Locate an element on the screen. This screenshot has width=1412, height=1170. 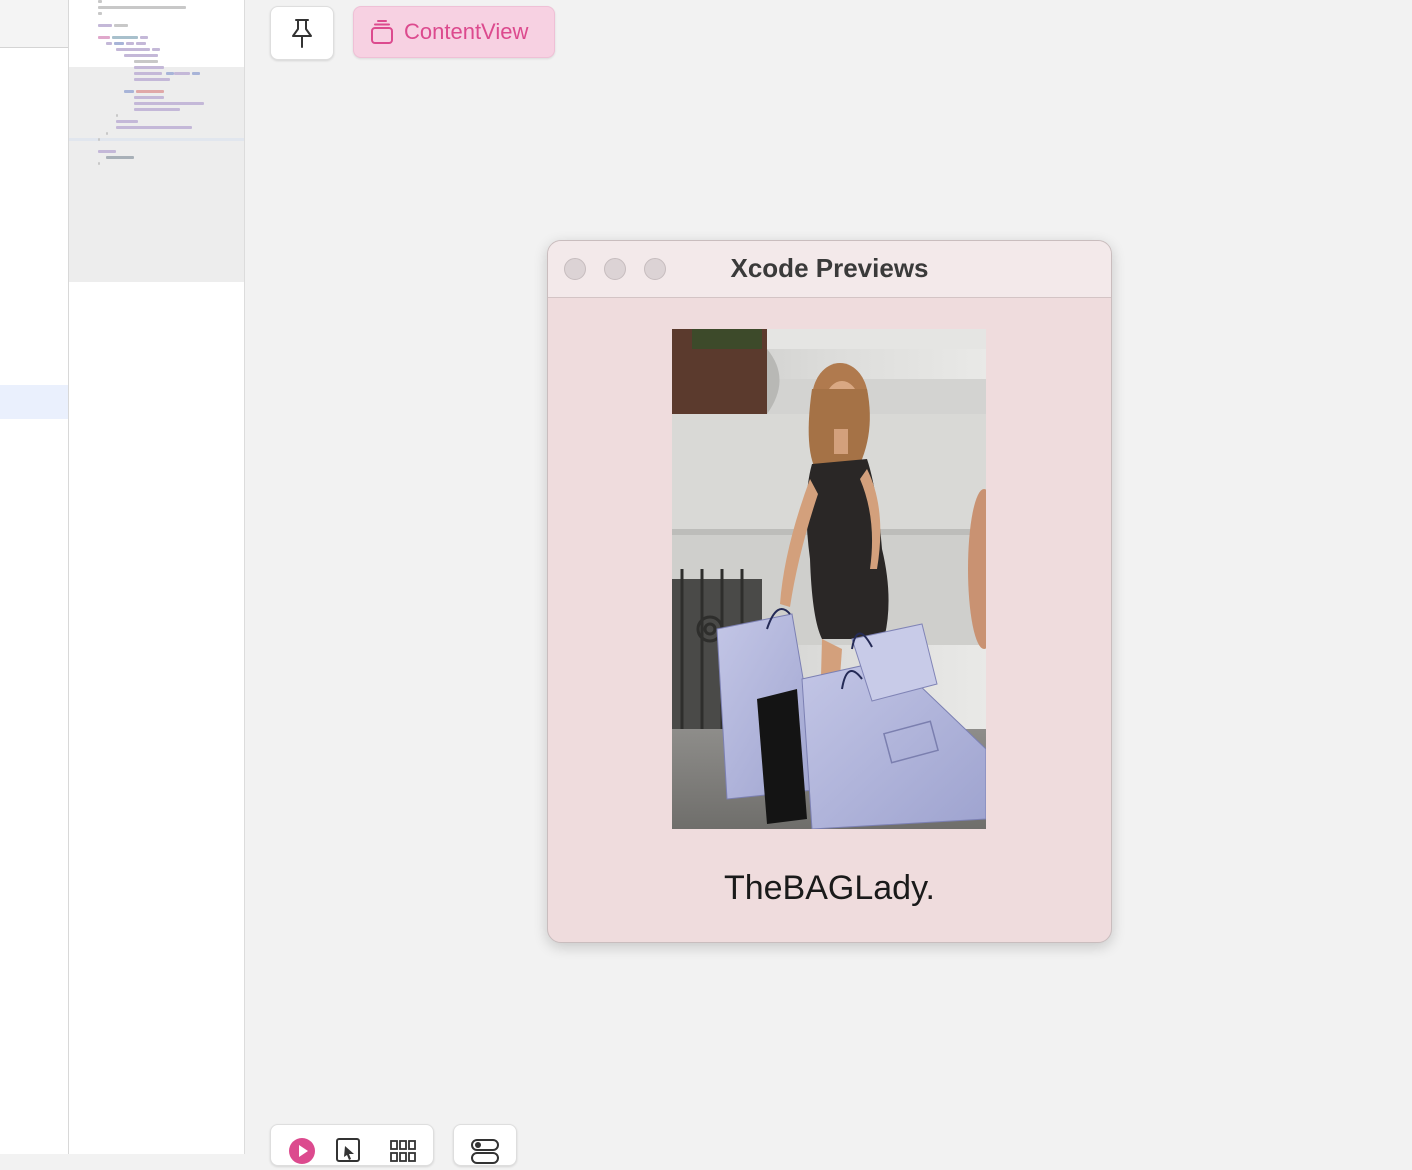
code-editor-edge is located at coordinates (34, 577).